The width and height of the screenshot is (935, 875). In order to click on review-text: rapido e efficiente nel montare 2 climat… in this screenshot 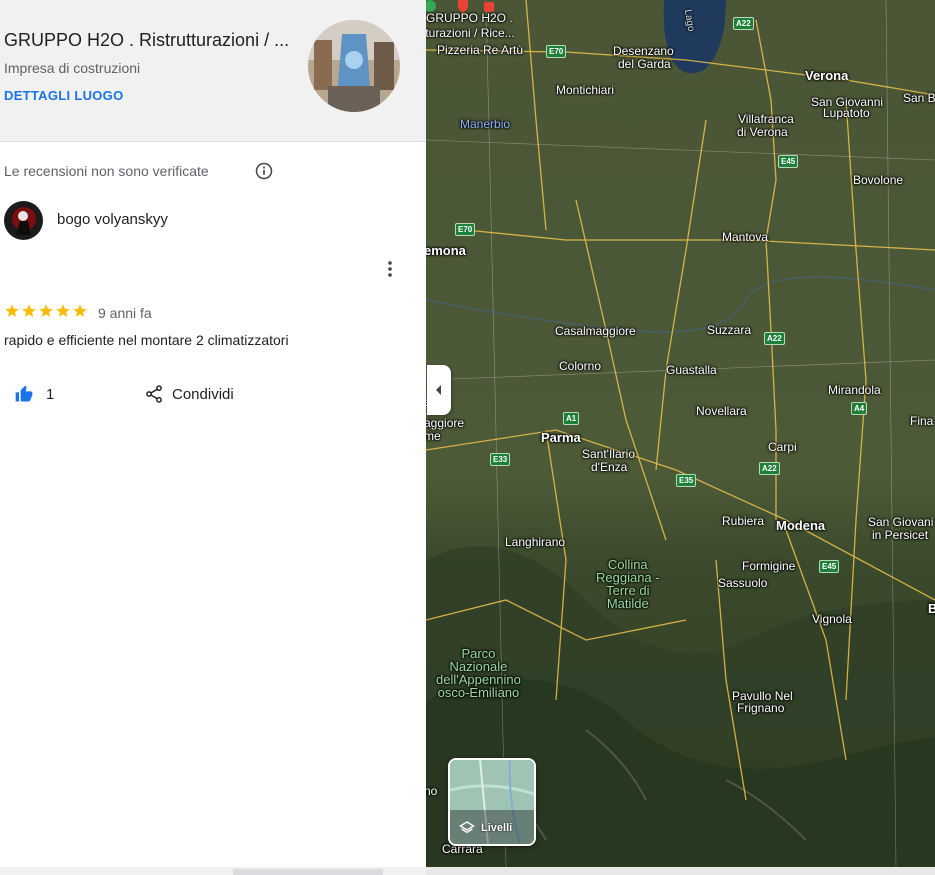, I will do `click(146, 340)`.